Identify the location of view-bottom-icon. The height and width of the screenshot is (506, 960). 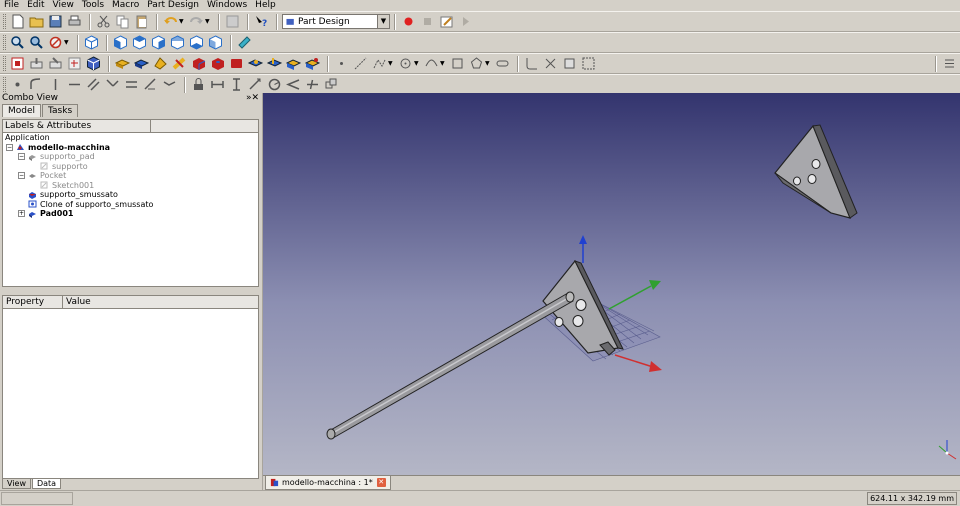
(196, 42).